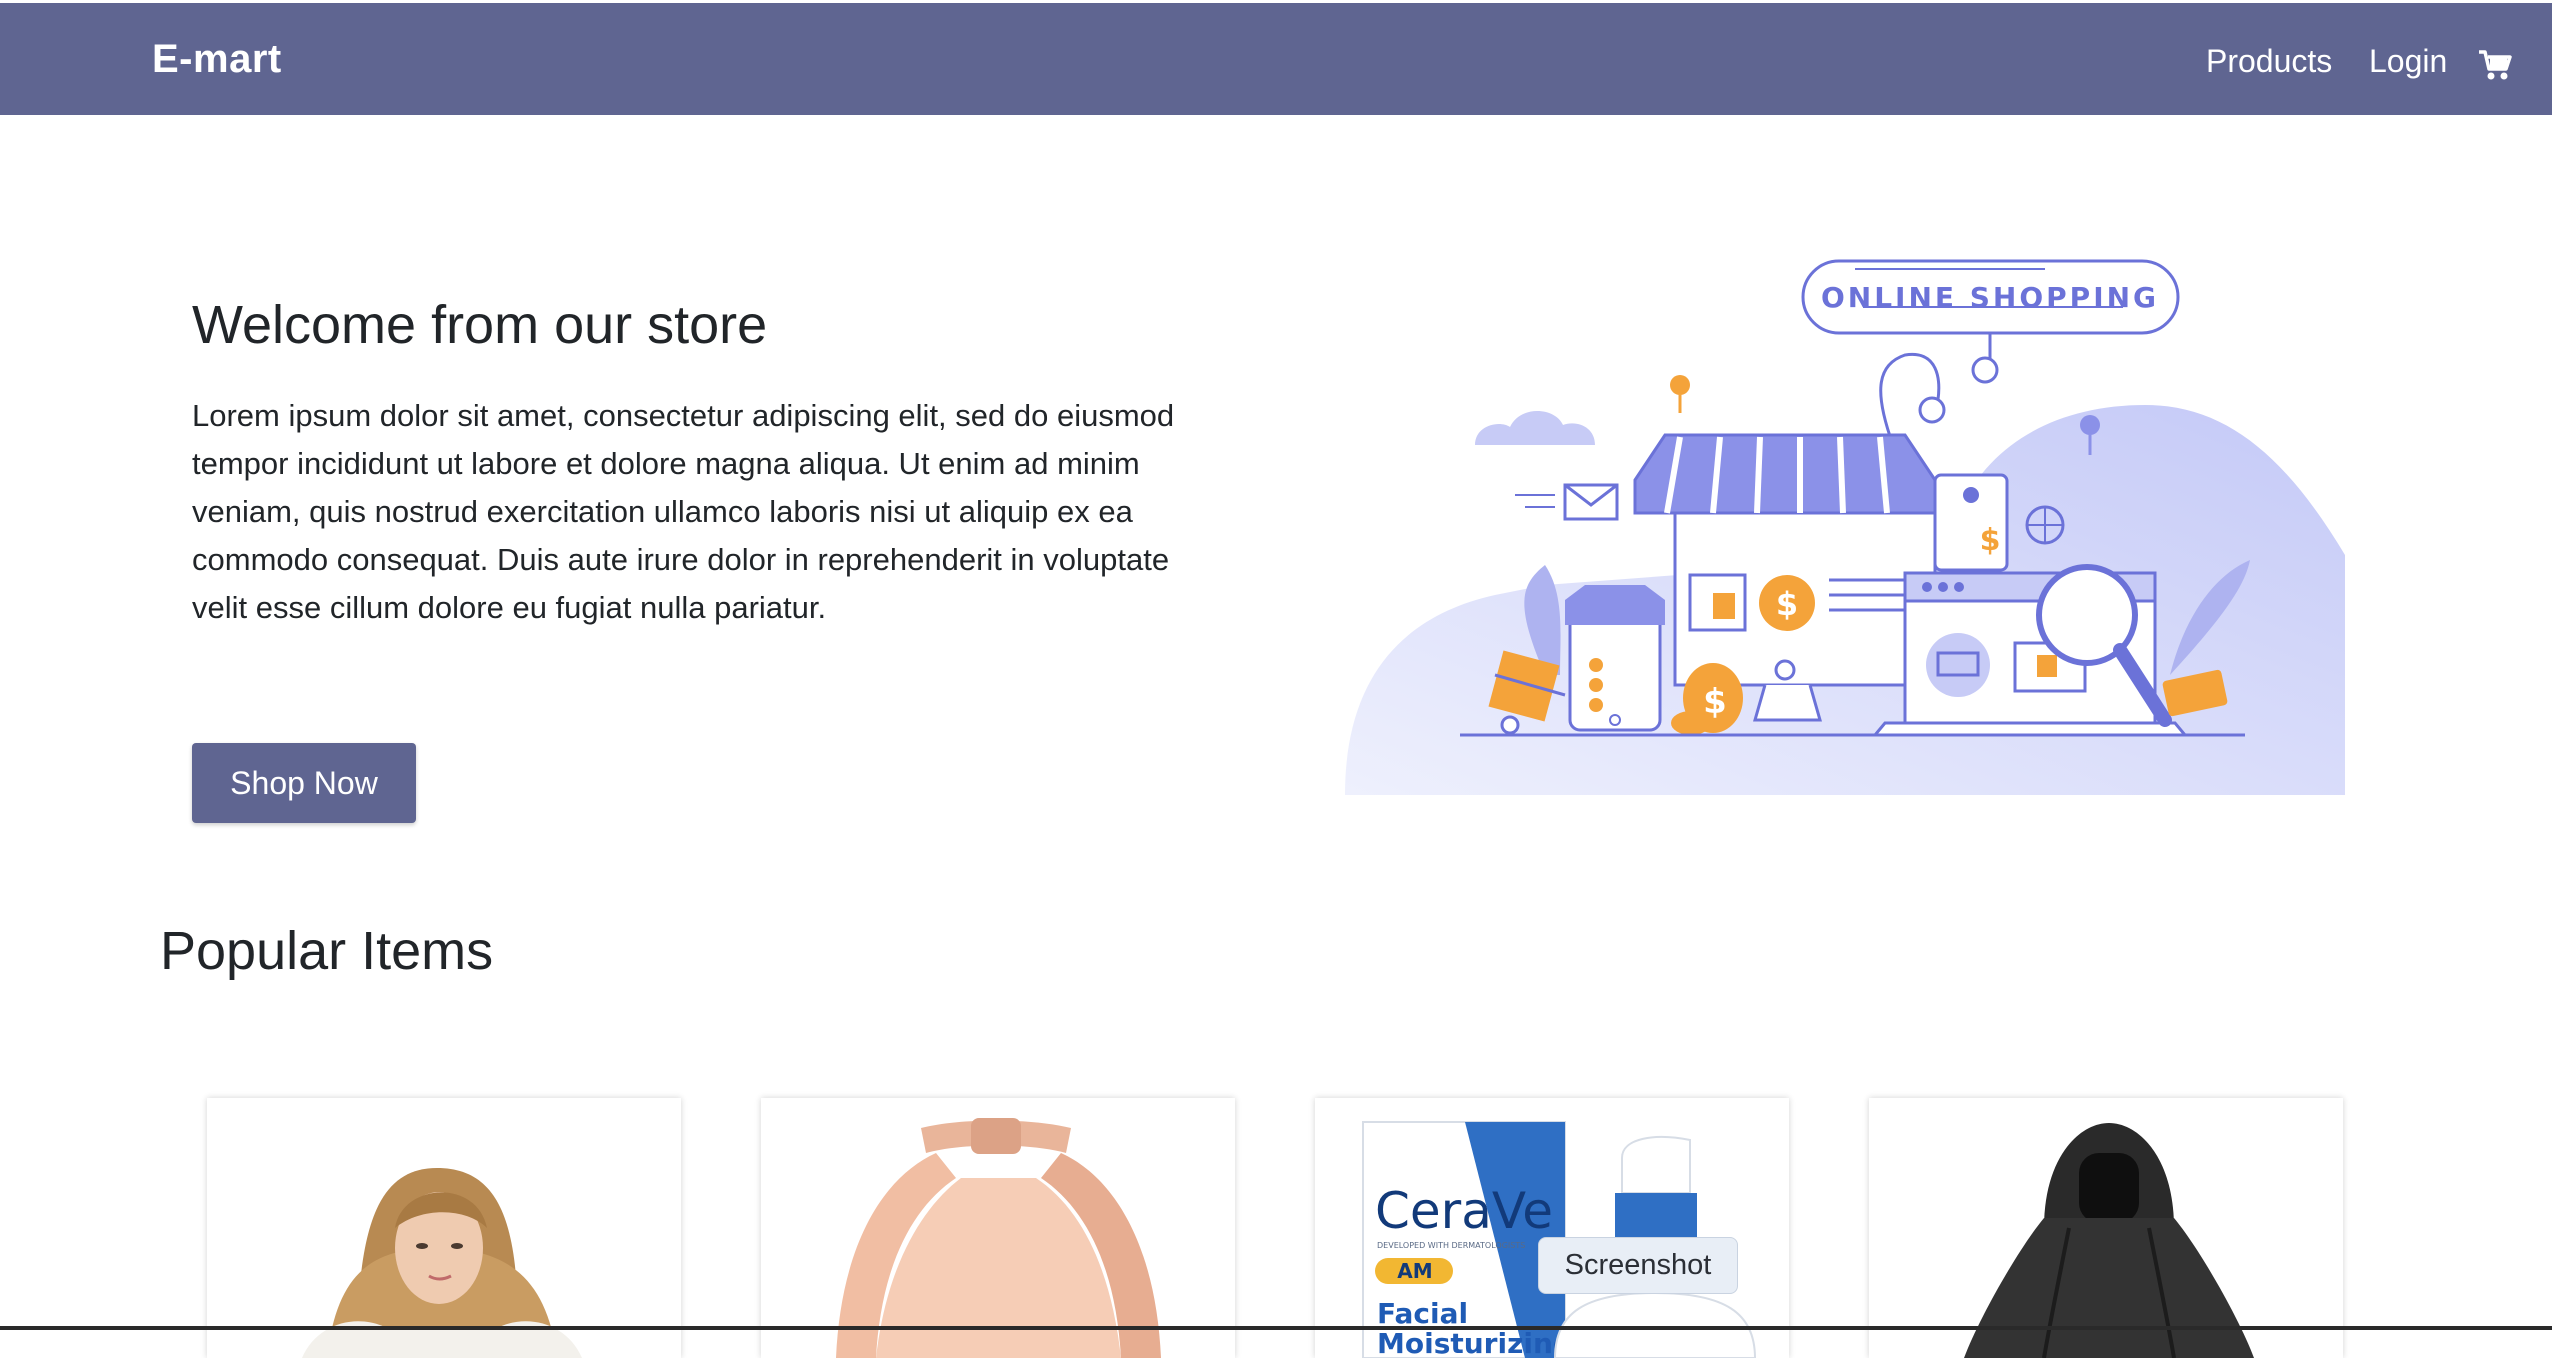  What do you see at coordinates (2495, 65) in the screenshot?
I see `cart-icon` at bounding box center [2495, 65].